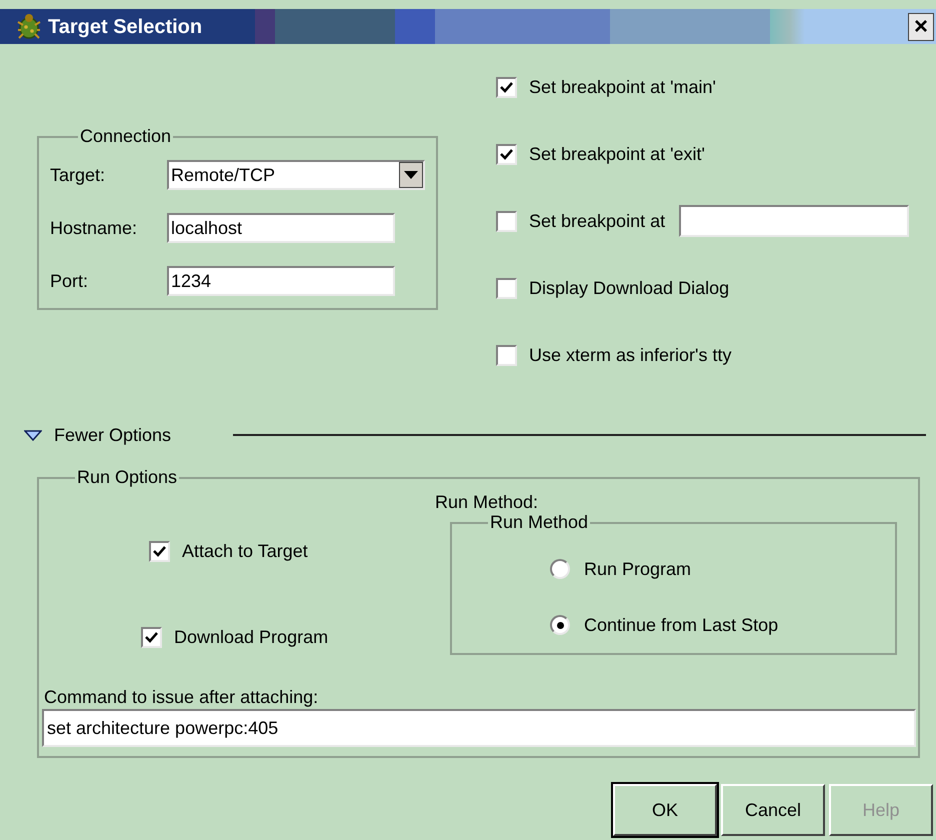  What do you see at coordinates (281, 228) in the screenshot?
I see `input-field: localhost` at bounding box center [281, 228].